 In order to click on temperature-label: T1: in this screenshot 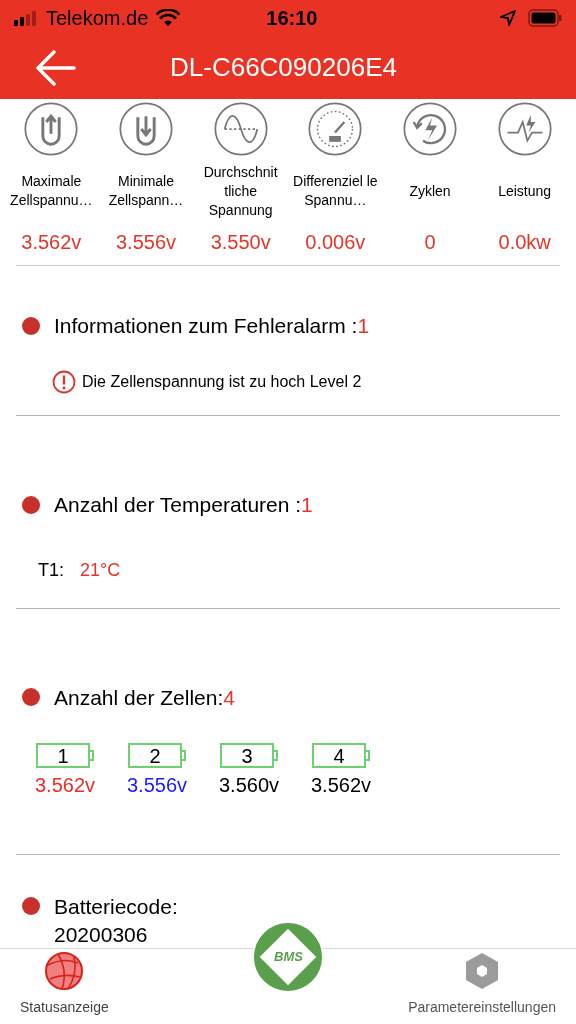, I will do `click(51, 570)`.